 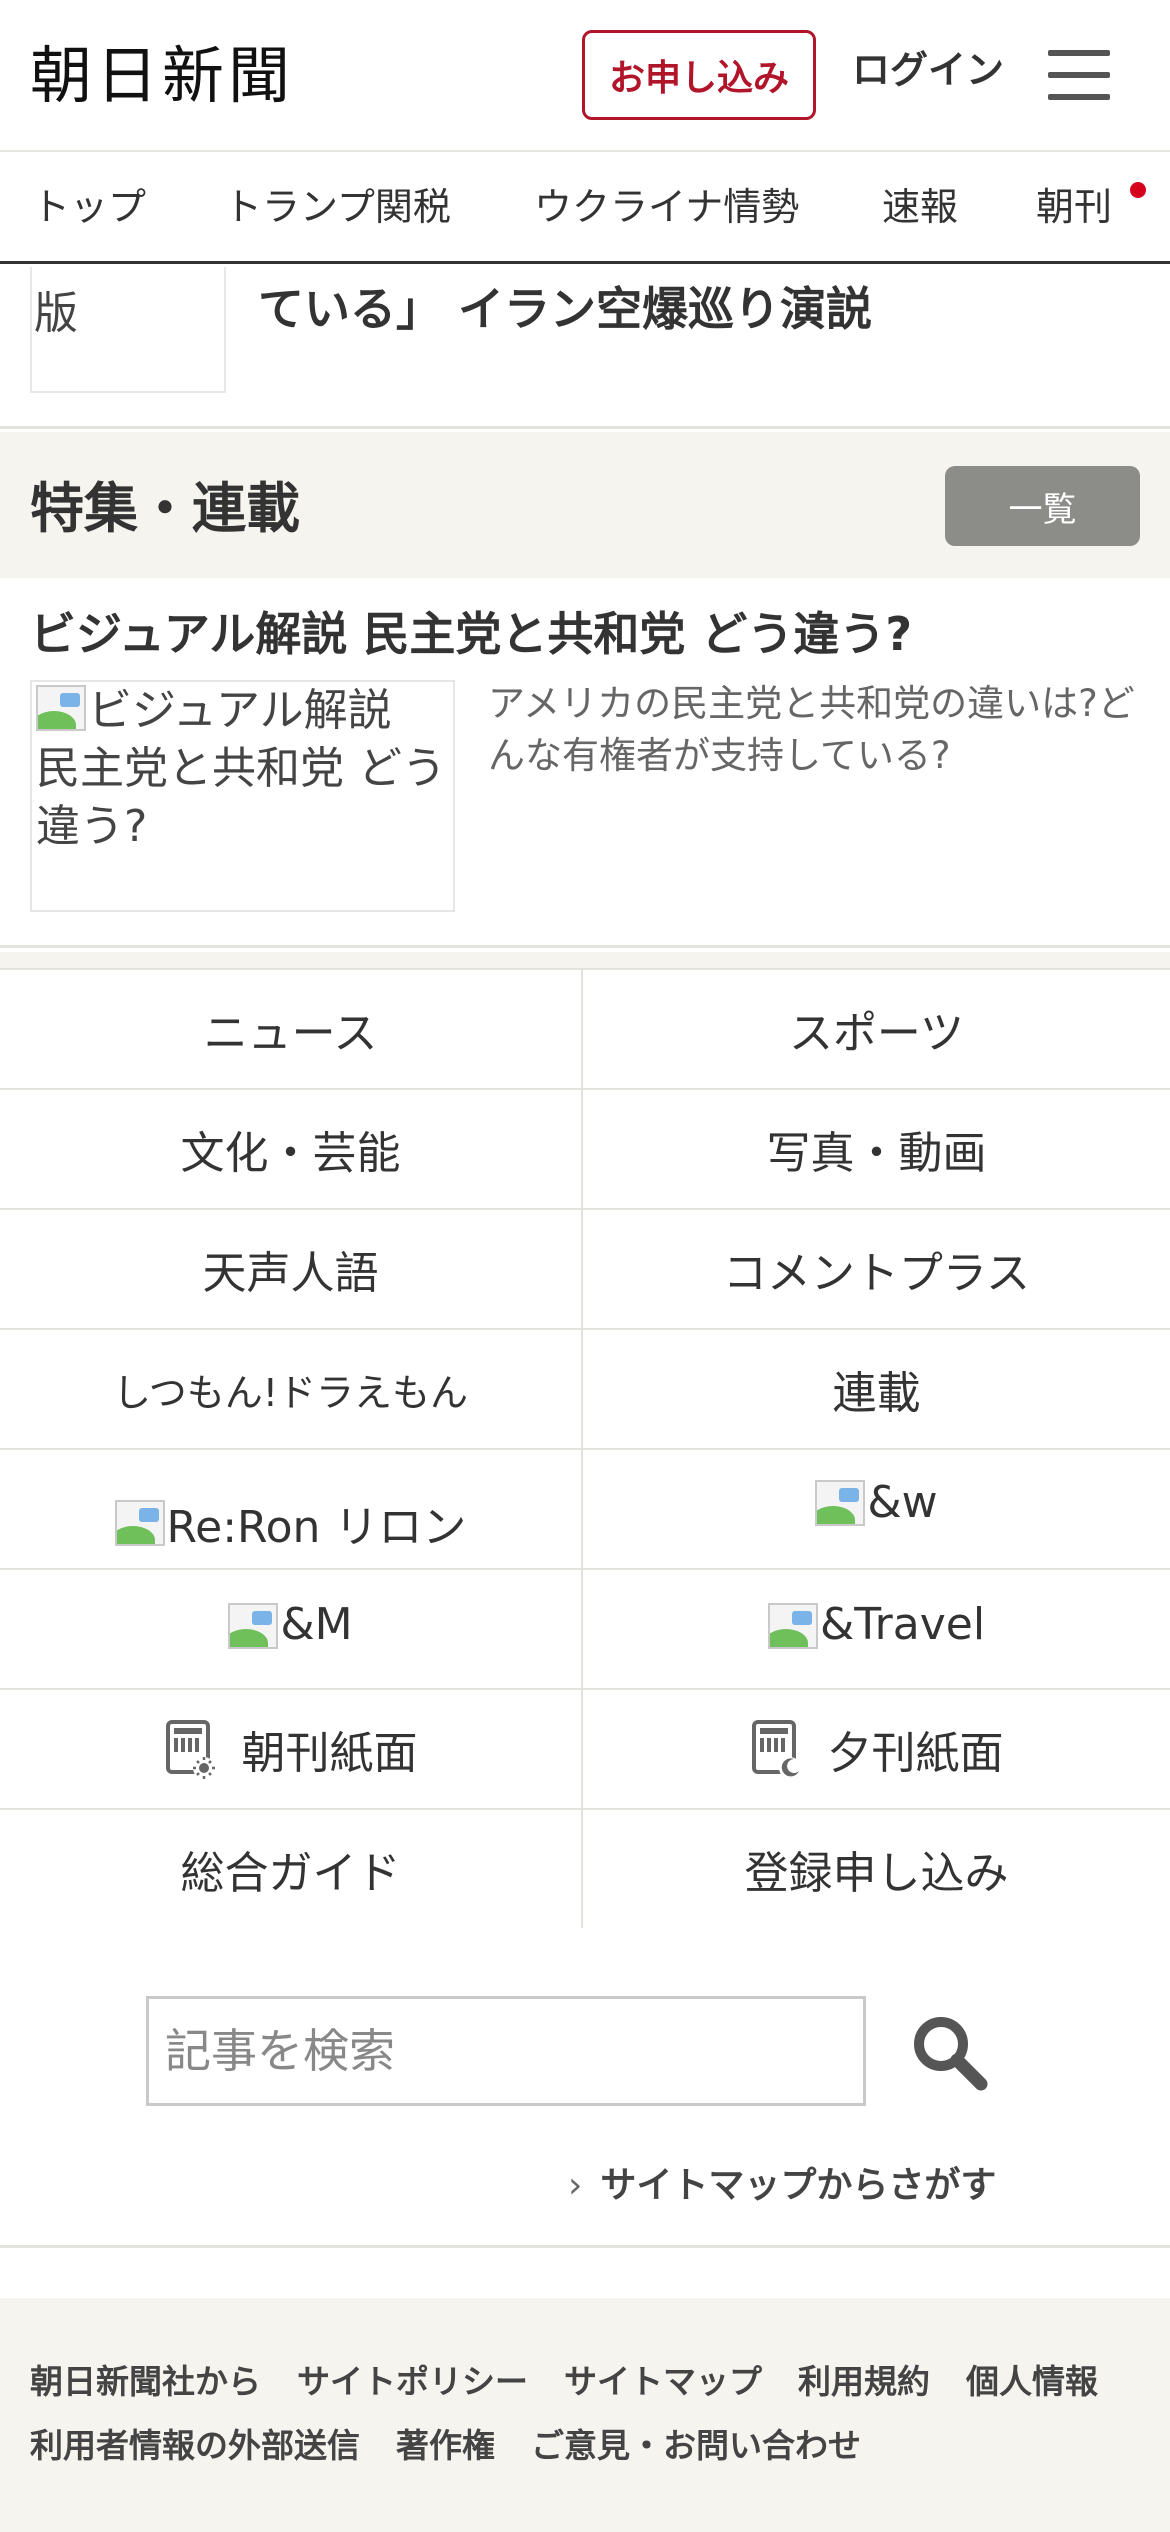 I want to click on footer-link: 著作権, so click(x=445, y=2445).